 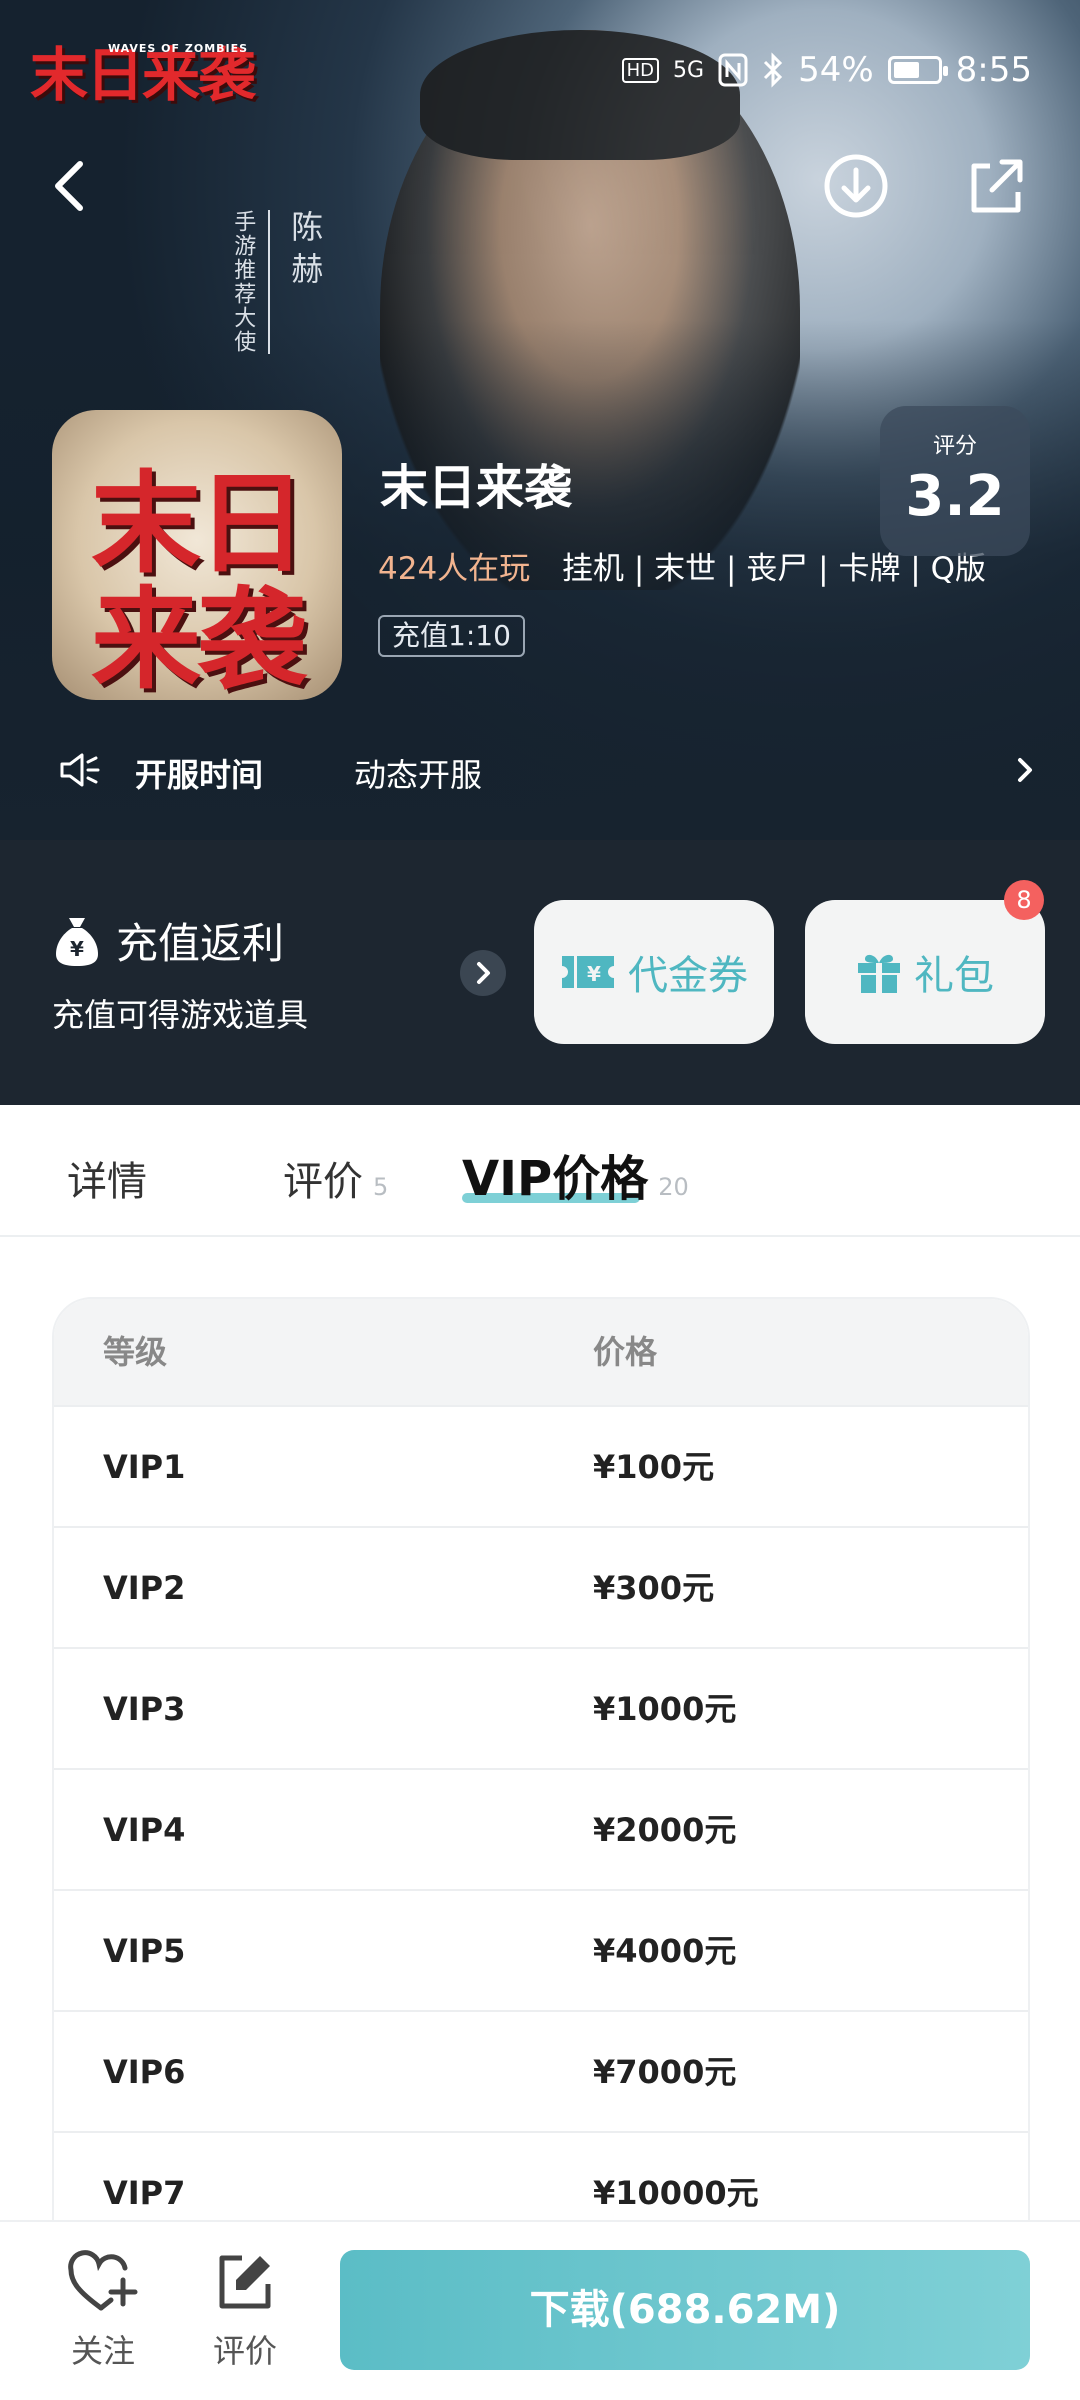 I want to click on follow-label: 关注, so click(x=102, y=2351).